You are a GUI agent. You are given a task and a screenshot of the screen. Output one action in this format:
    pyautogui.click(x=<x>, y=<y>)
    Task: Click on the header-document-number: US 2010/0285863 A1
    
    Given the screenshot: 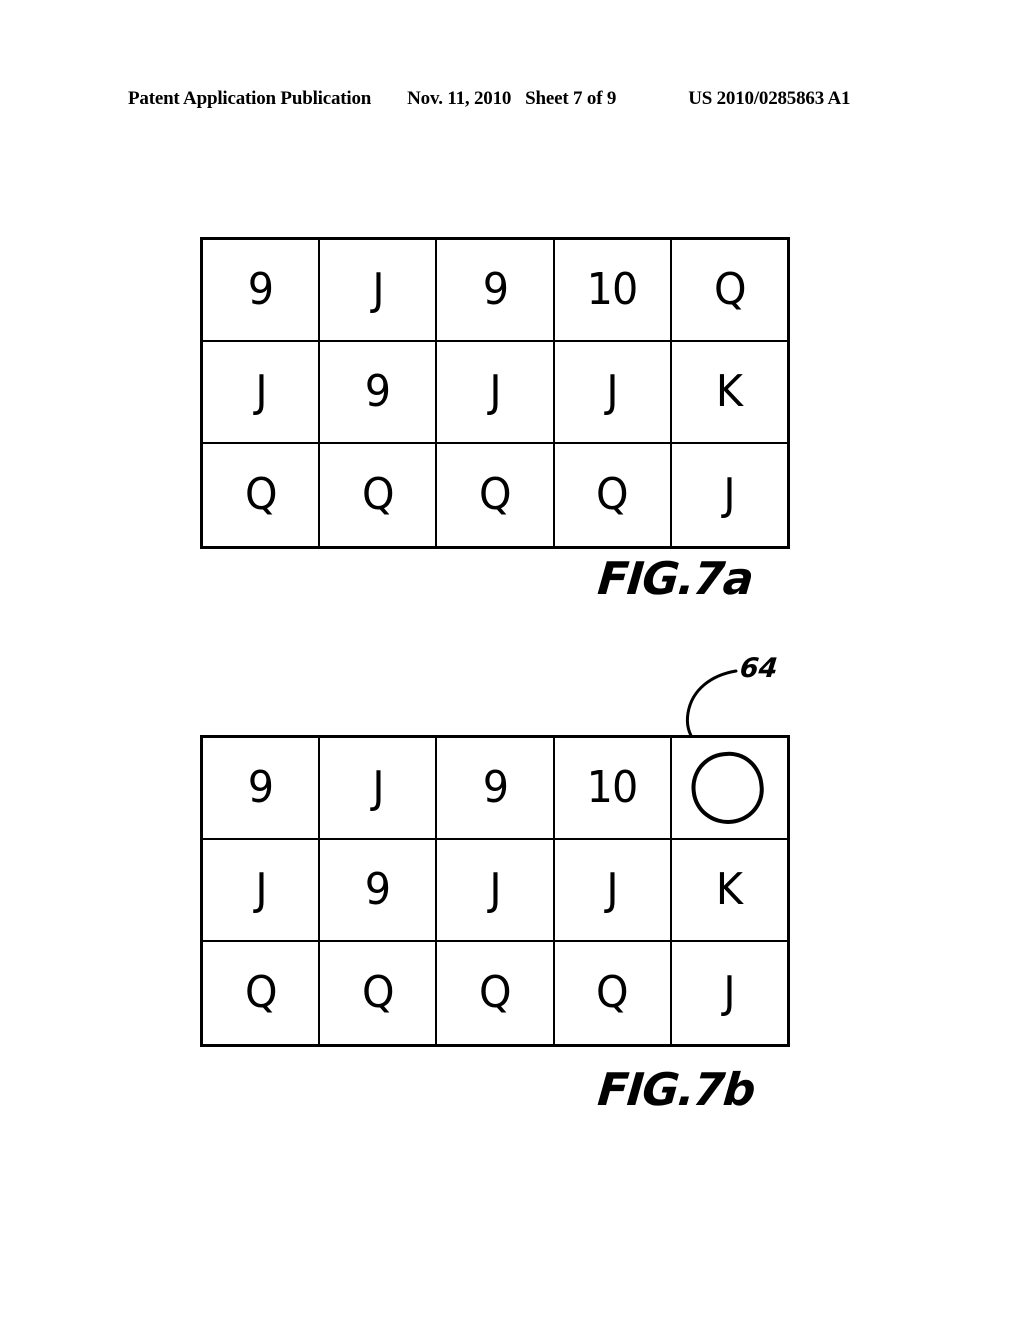 What is the action you would take?
    pyautogui.click(x=769, y=98)
    